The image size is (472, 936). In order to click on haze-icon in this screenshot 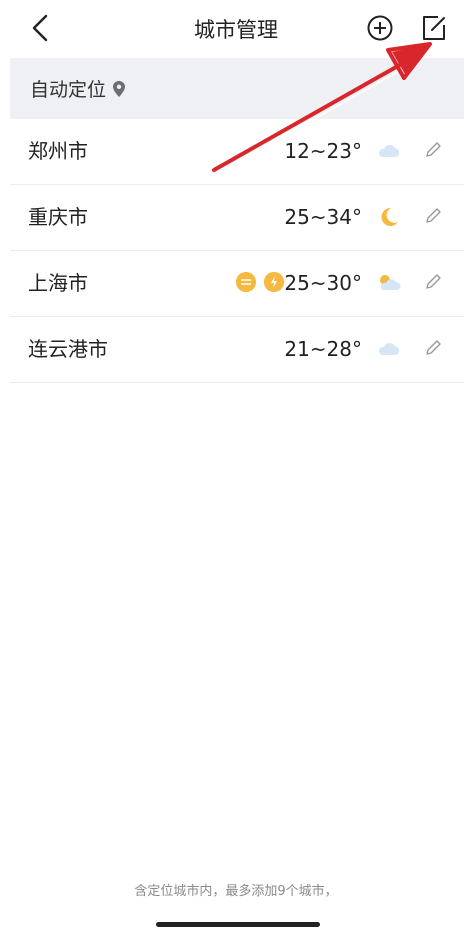, I will do `click(246, 282)`.